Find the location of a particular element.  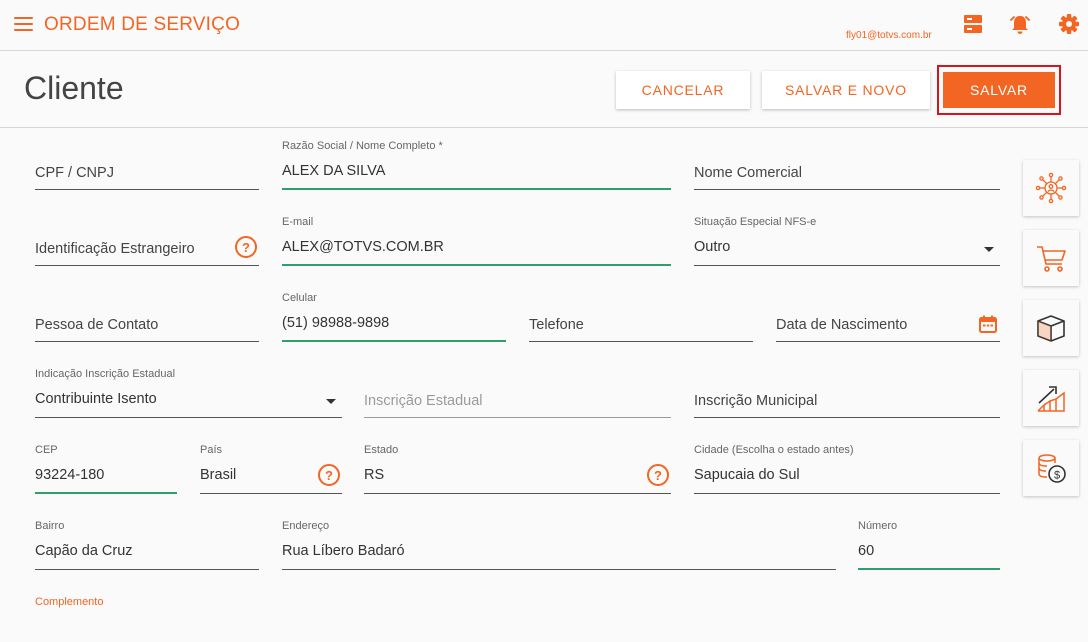

indicacao-ie-label: Indicação Inscrição Estadual is located at coordinates (105, 374).